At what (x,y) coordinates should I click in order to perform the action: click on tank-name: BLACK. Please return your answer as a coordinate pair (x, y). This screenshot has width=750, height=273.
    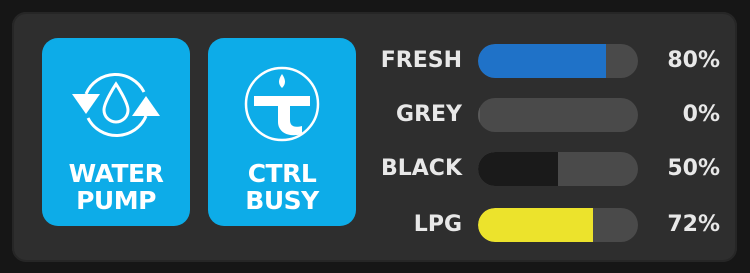
    Looking at the image, I should click on (421, 168).